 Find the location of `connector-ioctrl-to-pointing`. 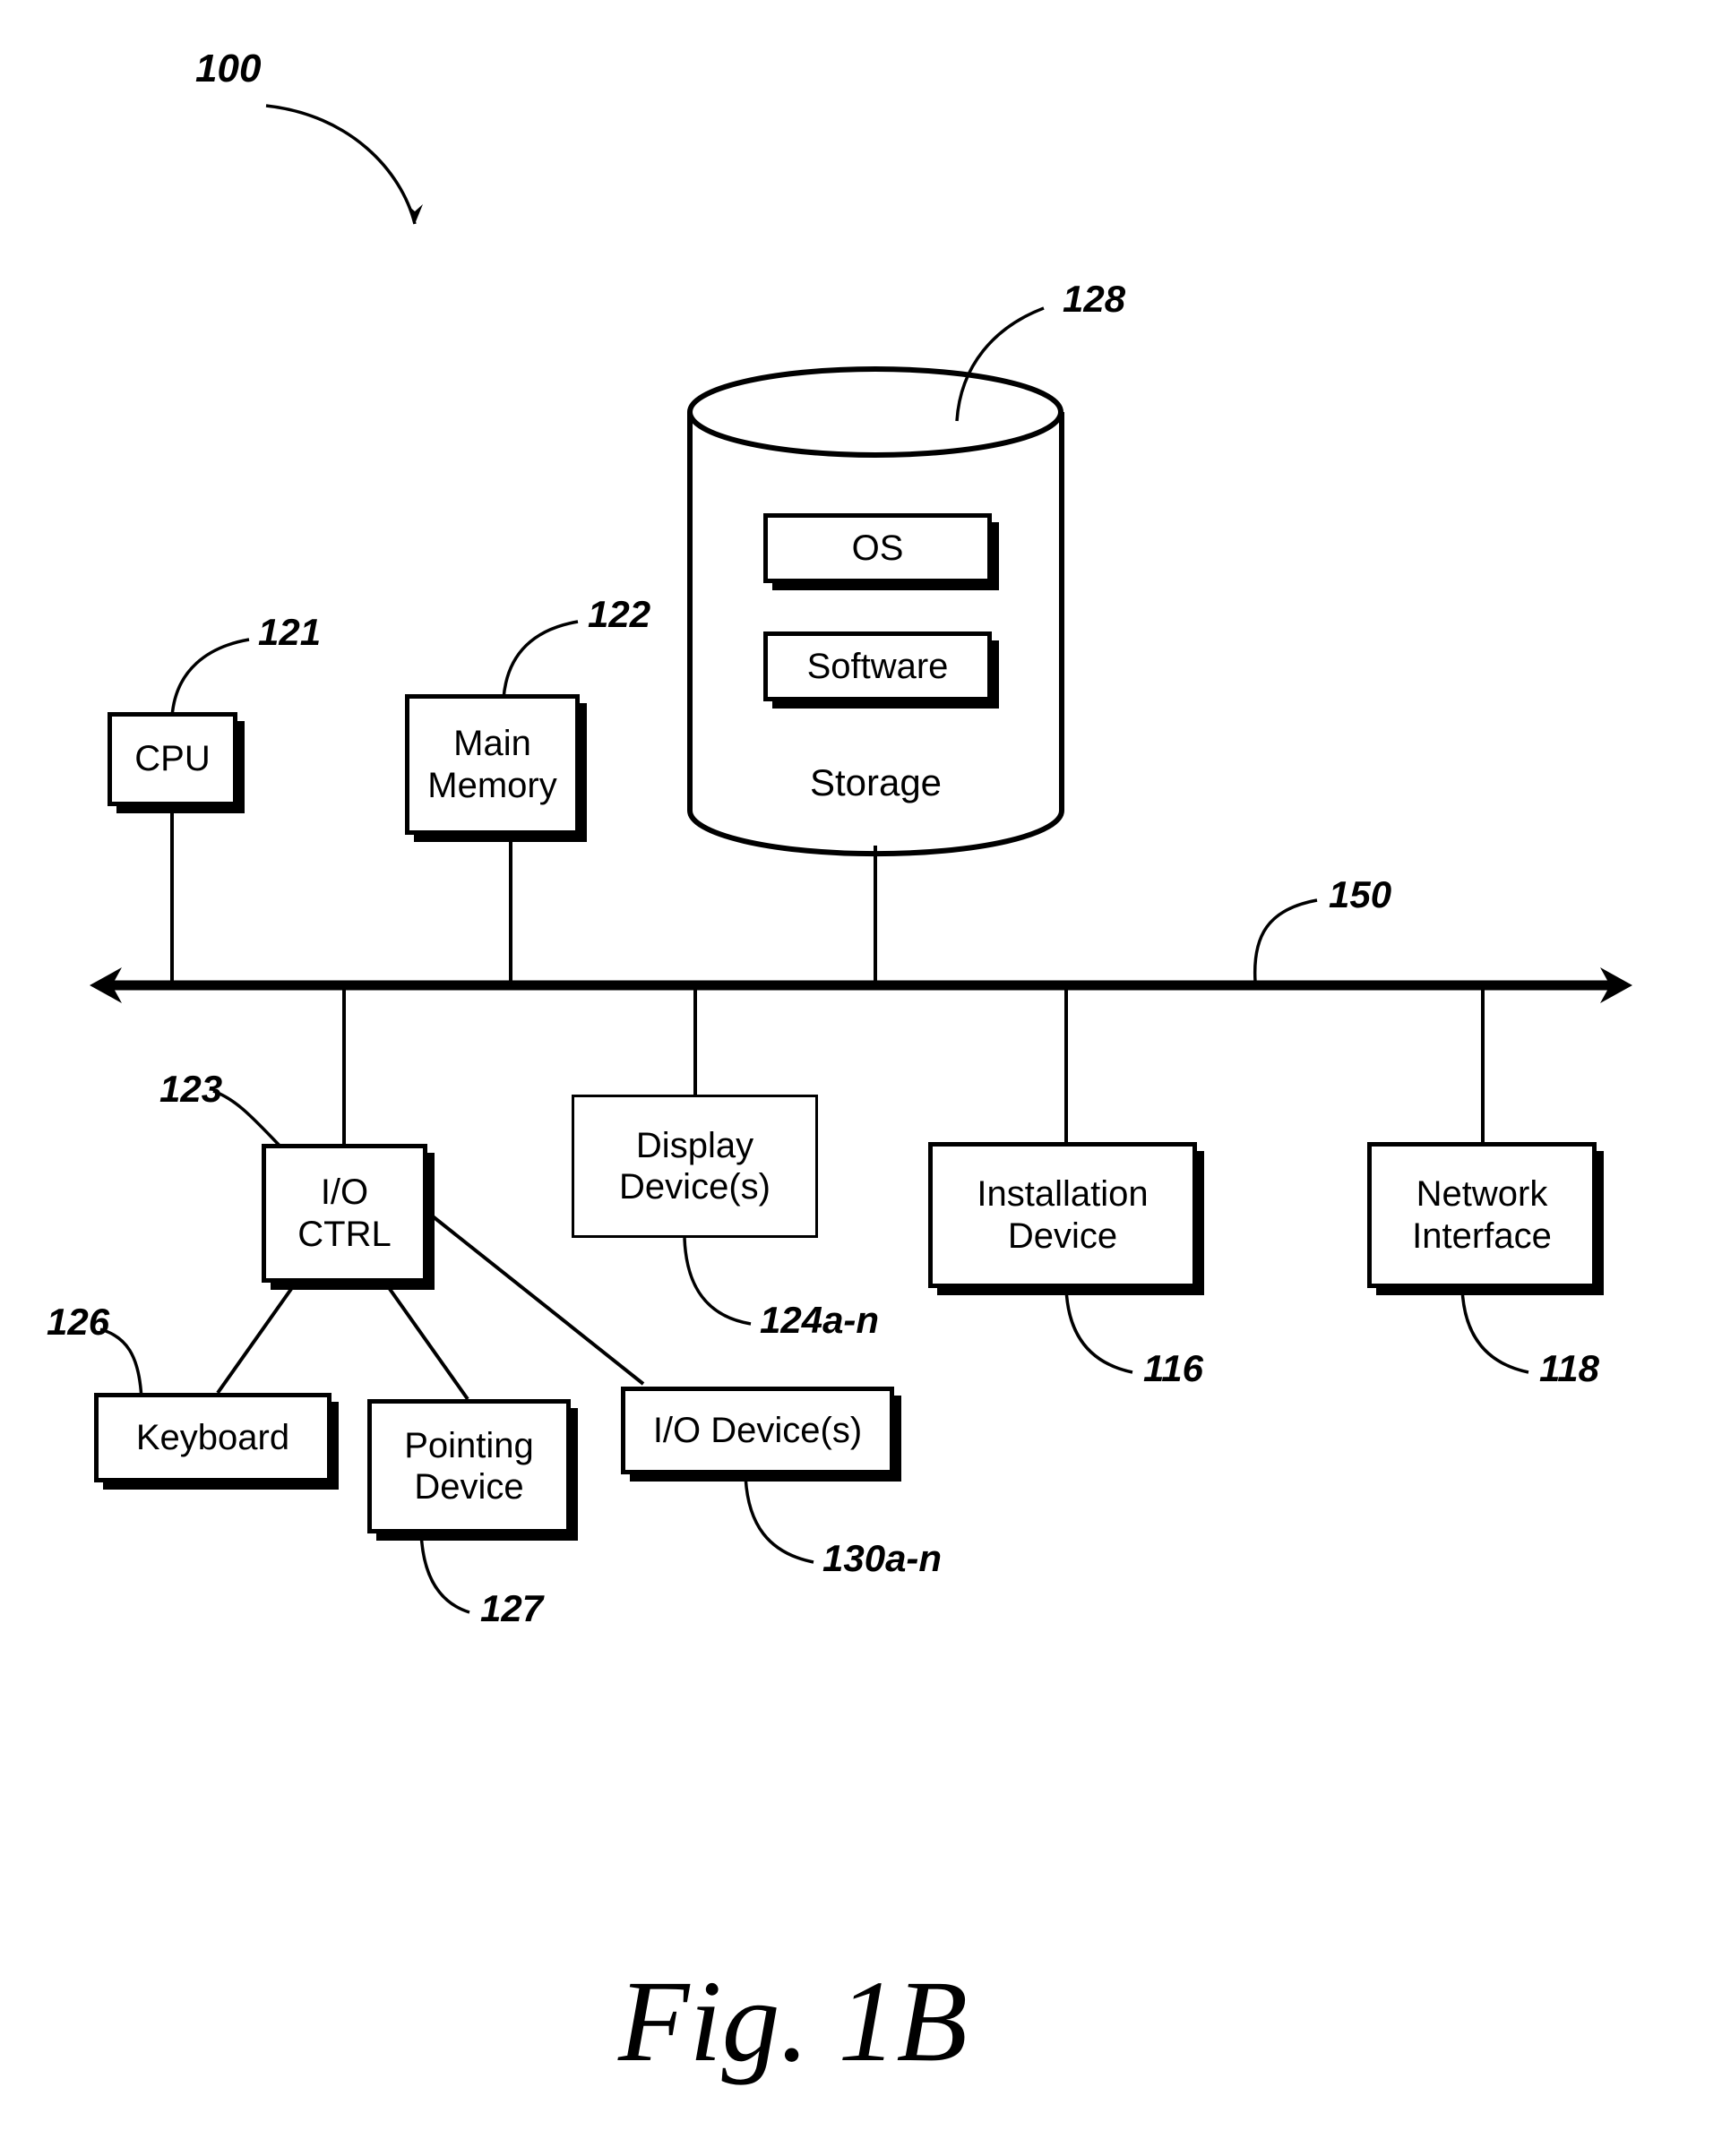

connector-ioctrl-to-pointing is located at coordinates (426, 1341).